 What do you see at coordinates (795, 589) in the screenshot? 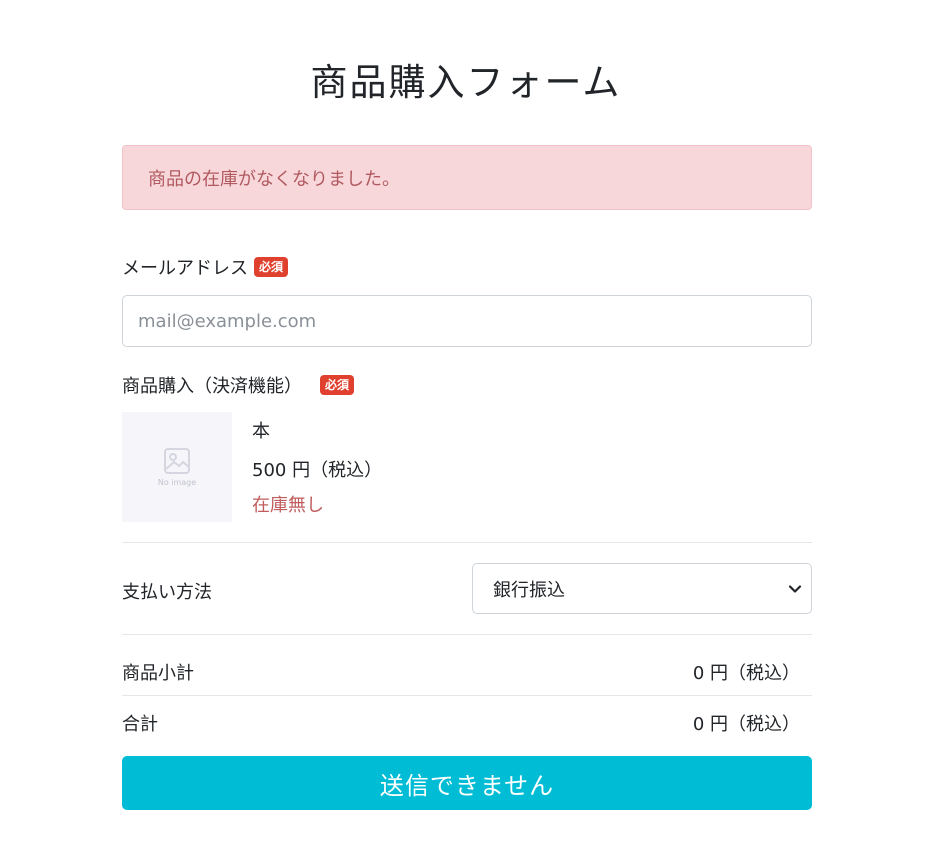
I see `chevron-down-icon` at bounding box center [795, 589].